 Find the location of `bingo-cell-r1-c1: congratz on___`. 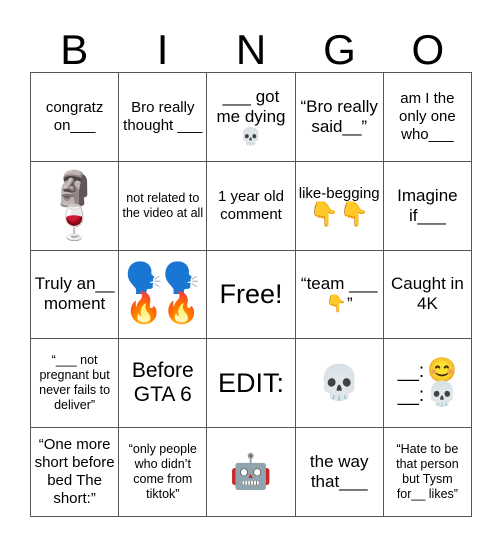

bingo-cell-r1-c1: congratz on___ is located at coordinates (75, 117).